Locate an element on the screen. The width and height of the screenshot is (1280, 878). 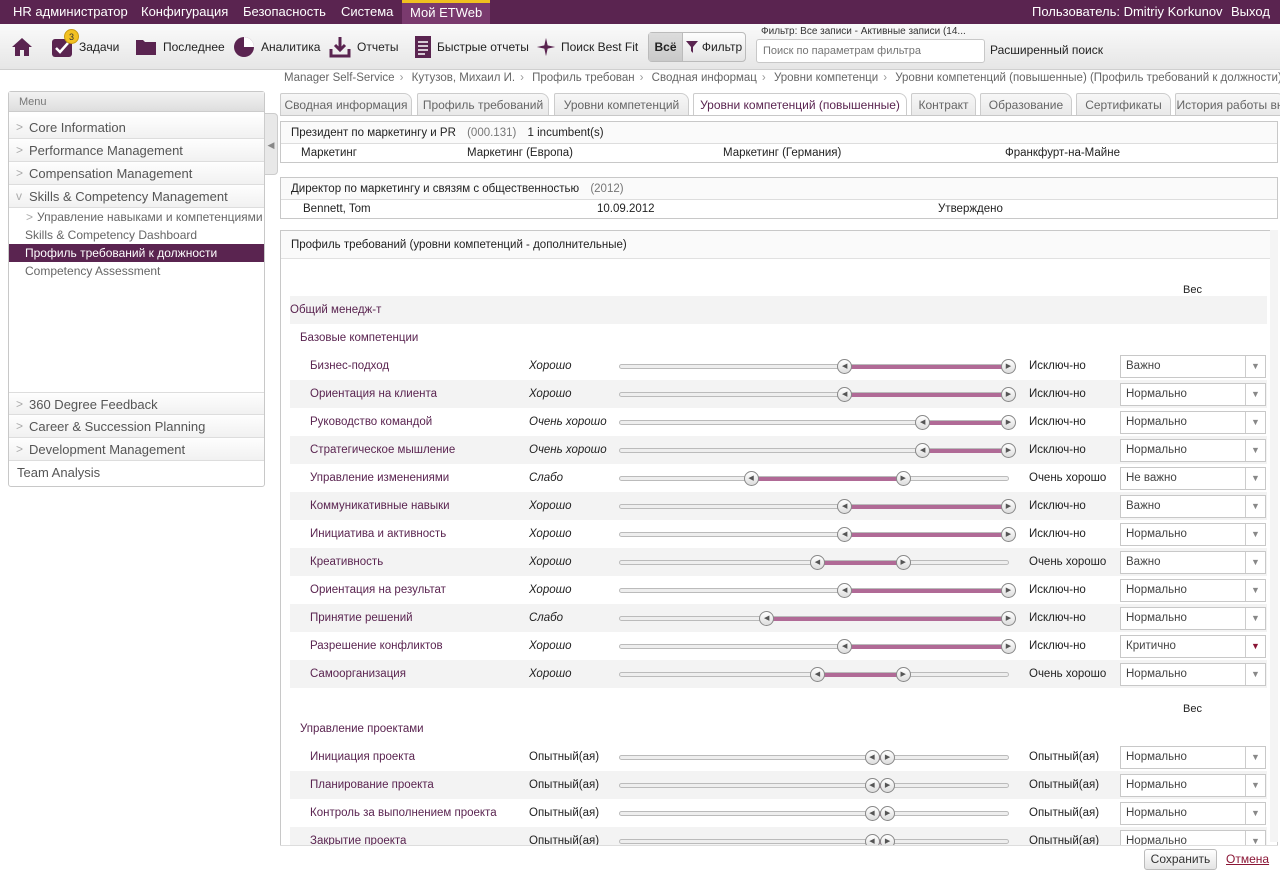
menu-item-360-feedback: >360 Degree Feedback is located at coordinates (136, 403).